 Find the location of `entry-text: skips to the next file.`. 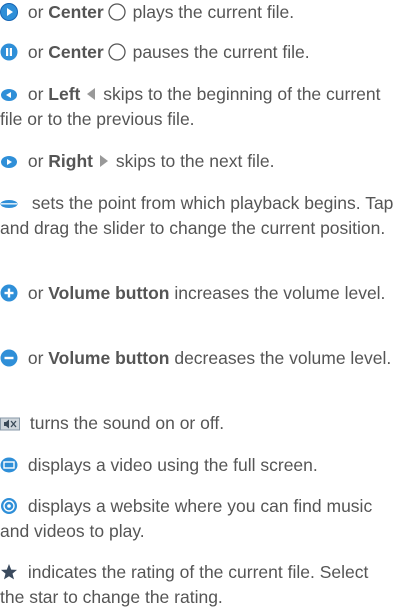

entry-text: skips to the next file. is located at coordinates (193, 161).